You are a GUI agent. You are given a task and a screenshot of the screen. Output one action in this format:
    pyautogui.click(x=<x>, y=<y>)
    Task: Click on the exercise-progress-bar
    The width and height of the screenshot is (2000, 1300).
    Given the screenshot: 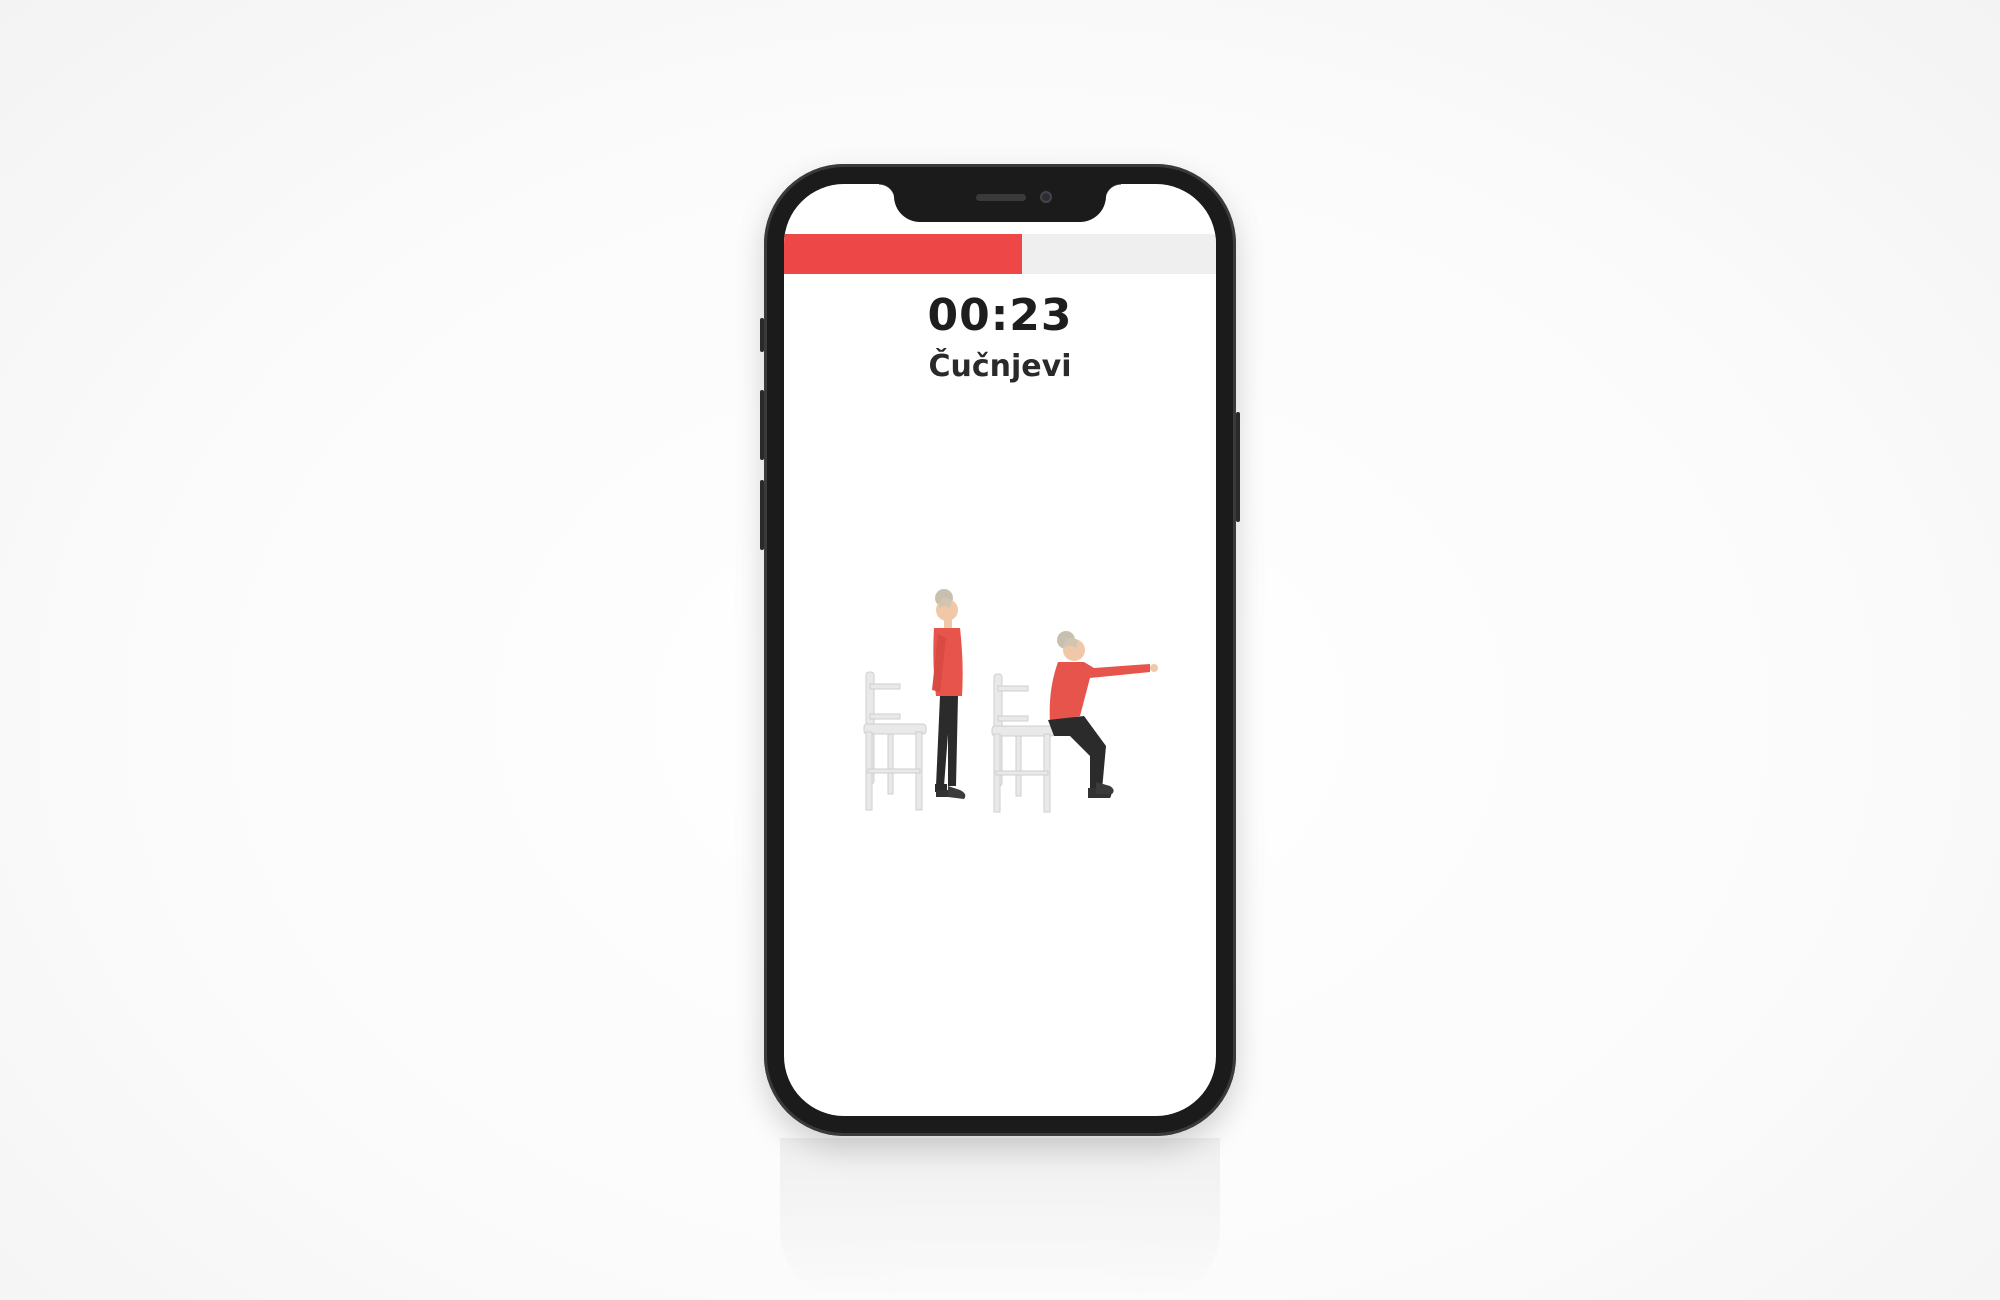 What is the action you would take?
    pyautogui.click(x=1000, y=254)
    